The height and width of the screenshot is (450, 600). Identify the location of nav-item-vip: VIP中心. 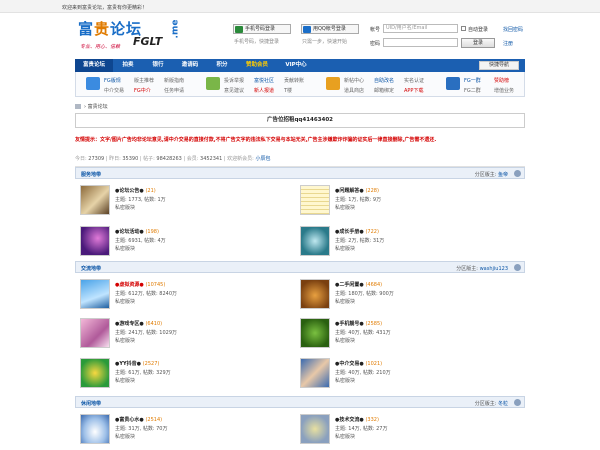
(296, 65).